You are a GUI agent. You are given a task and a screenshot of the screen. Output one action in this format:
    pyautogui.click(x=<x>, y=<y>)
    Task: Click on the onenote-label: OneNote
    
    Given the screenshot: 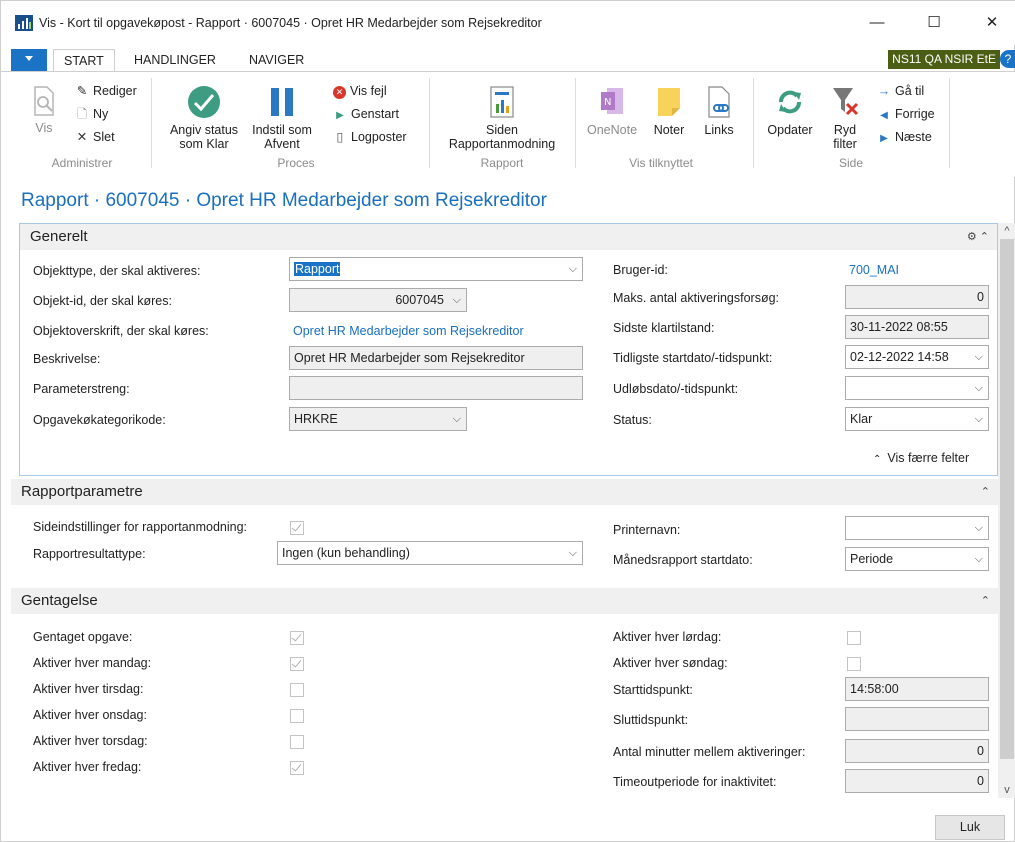 What is the action you would take?
    pyautogui.click(x=612, y=130)
    